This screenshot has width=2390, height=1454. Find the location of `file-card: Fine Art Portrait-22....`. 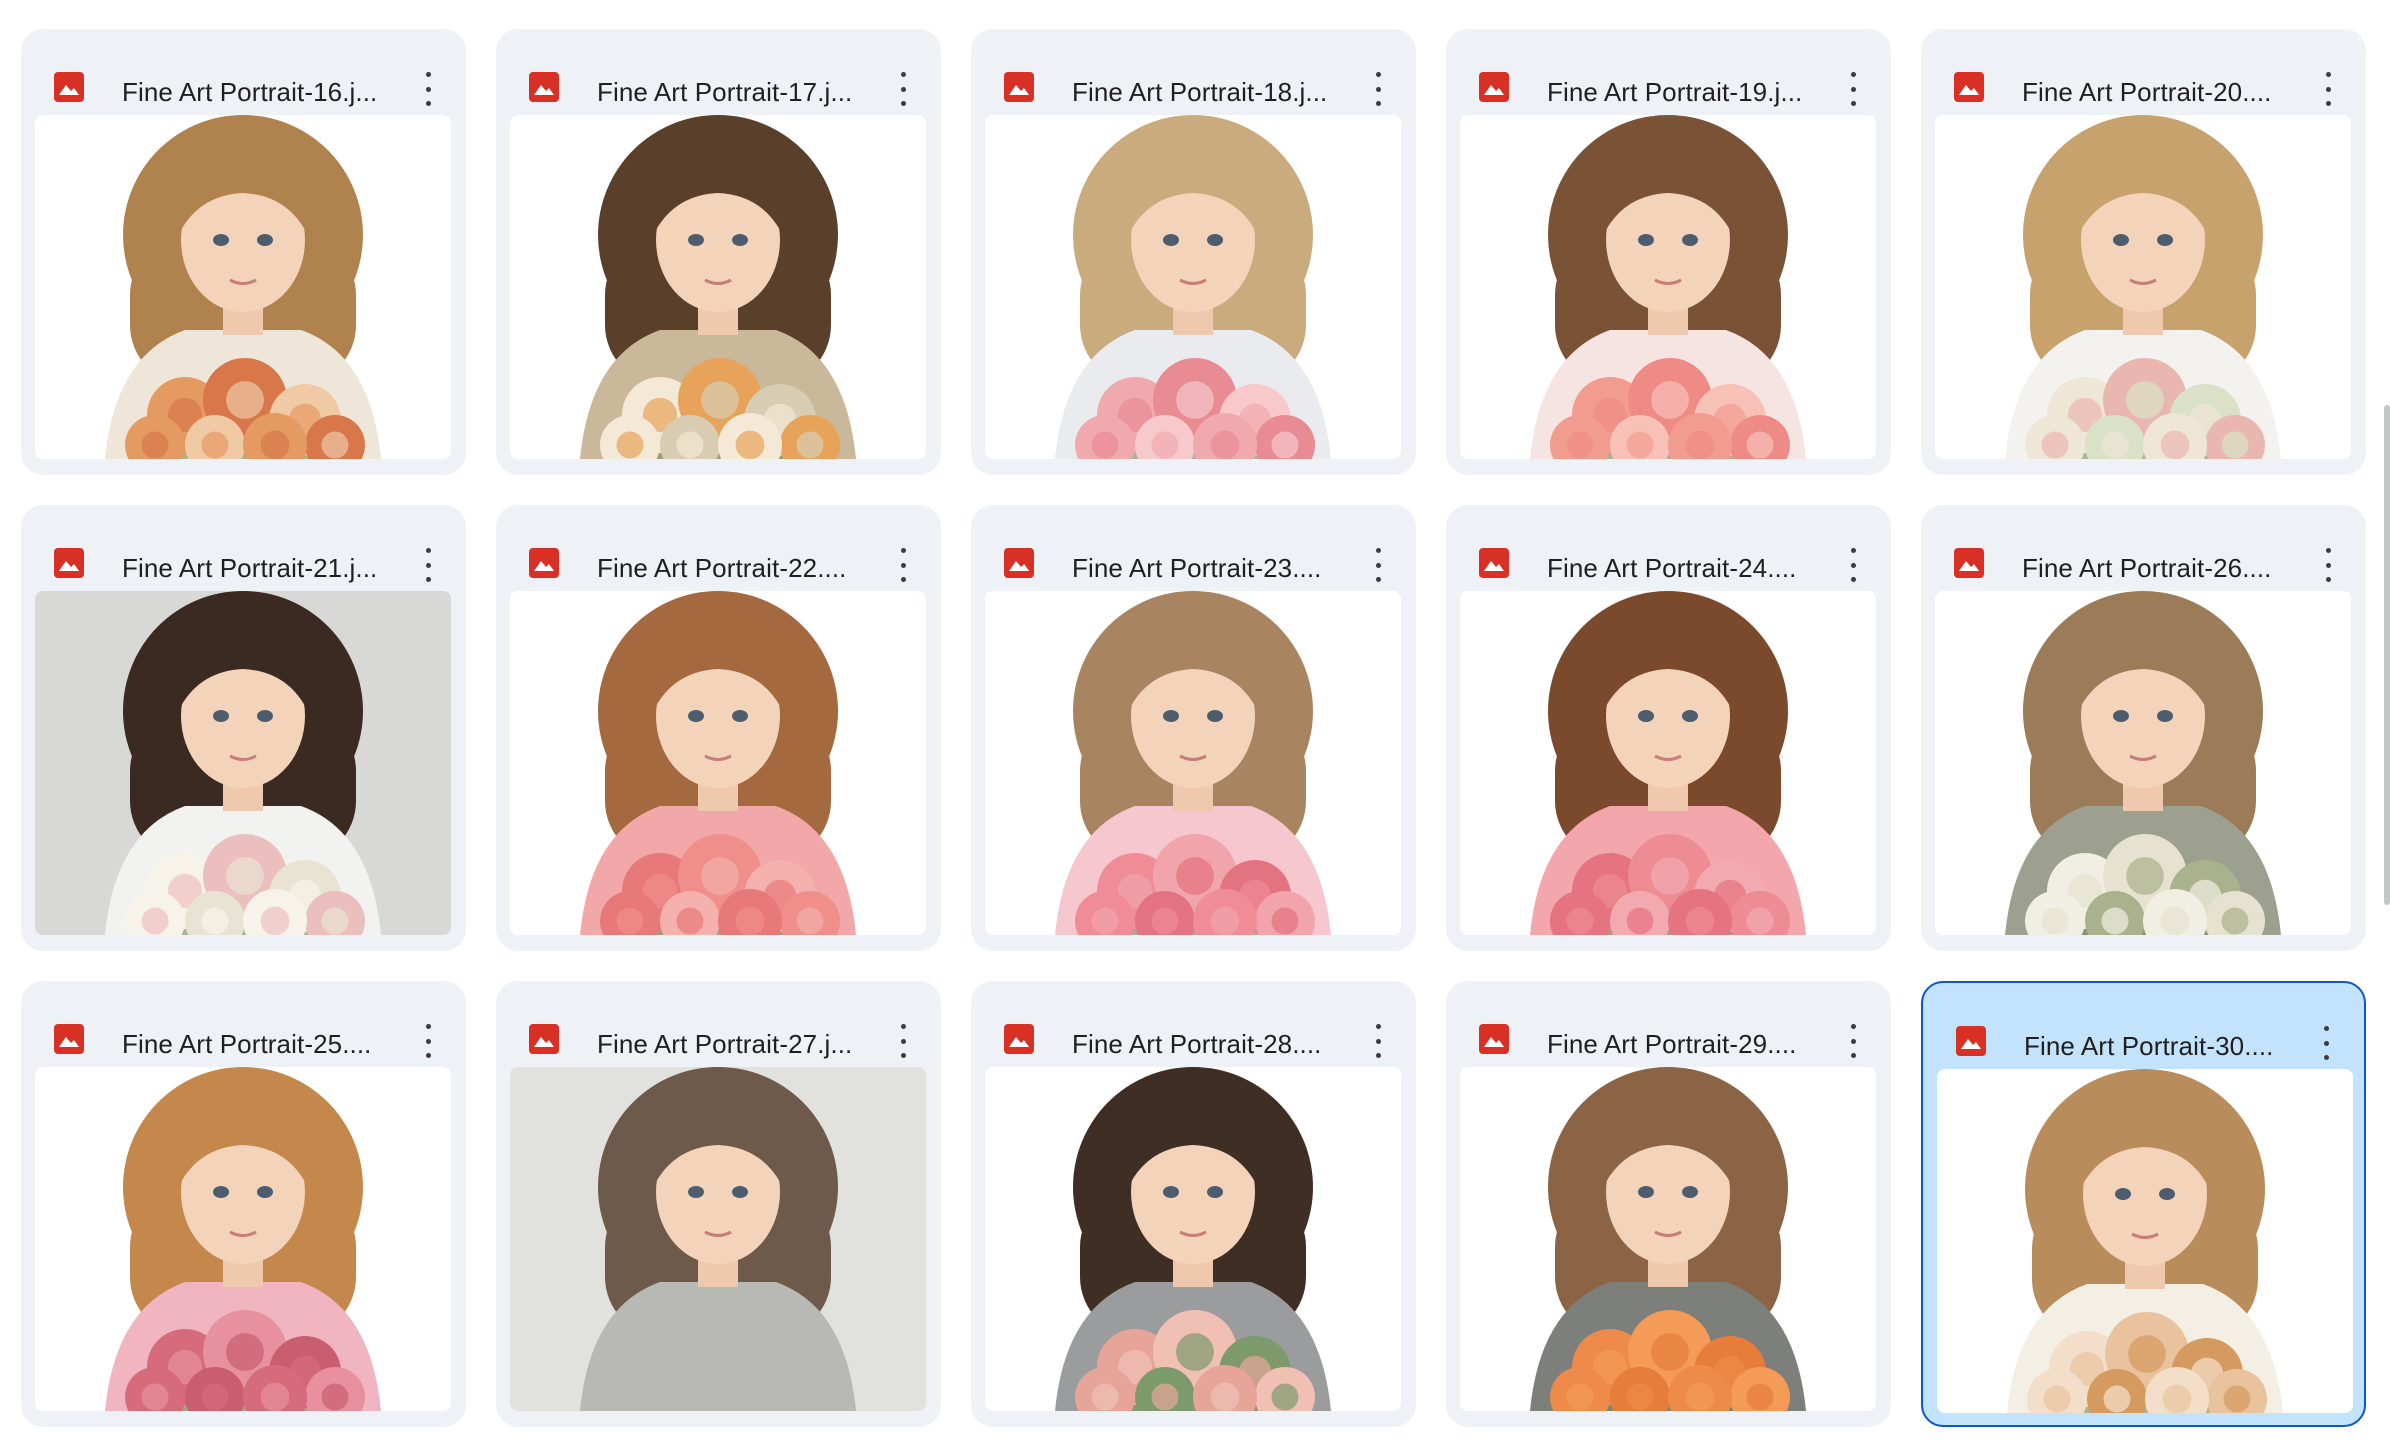

file-card: Fine Art Portrait-22.... is located at coordinates (718, 728).